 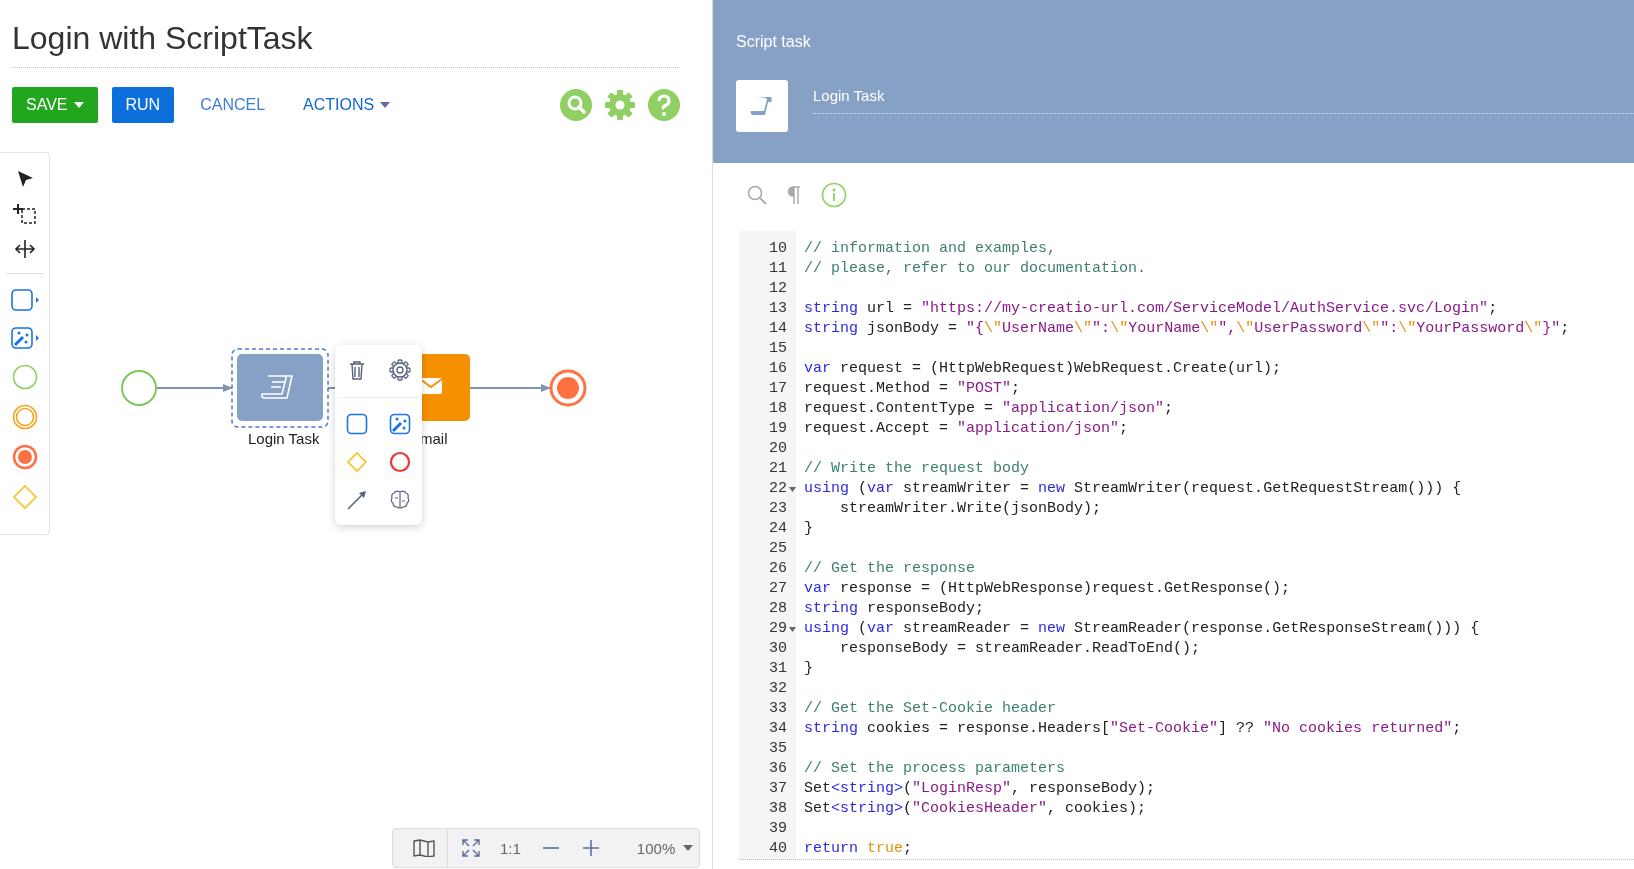 I want to click on line-number: 29, so click(x=763, y=629).